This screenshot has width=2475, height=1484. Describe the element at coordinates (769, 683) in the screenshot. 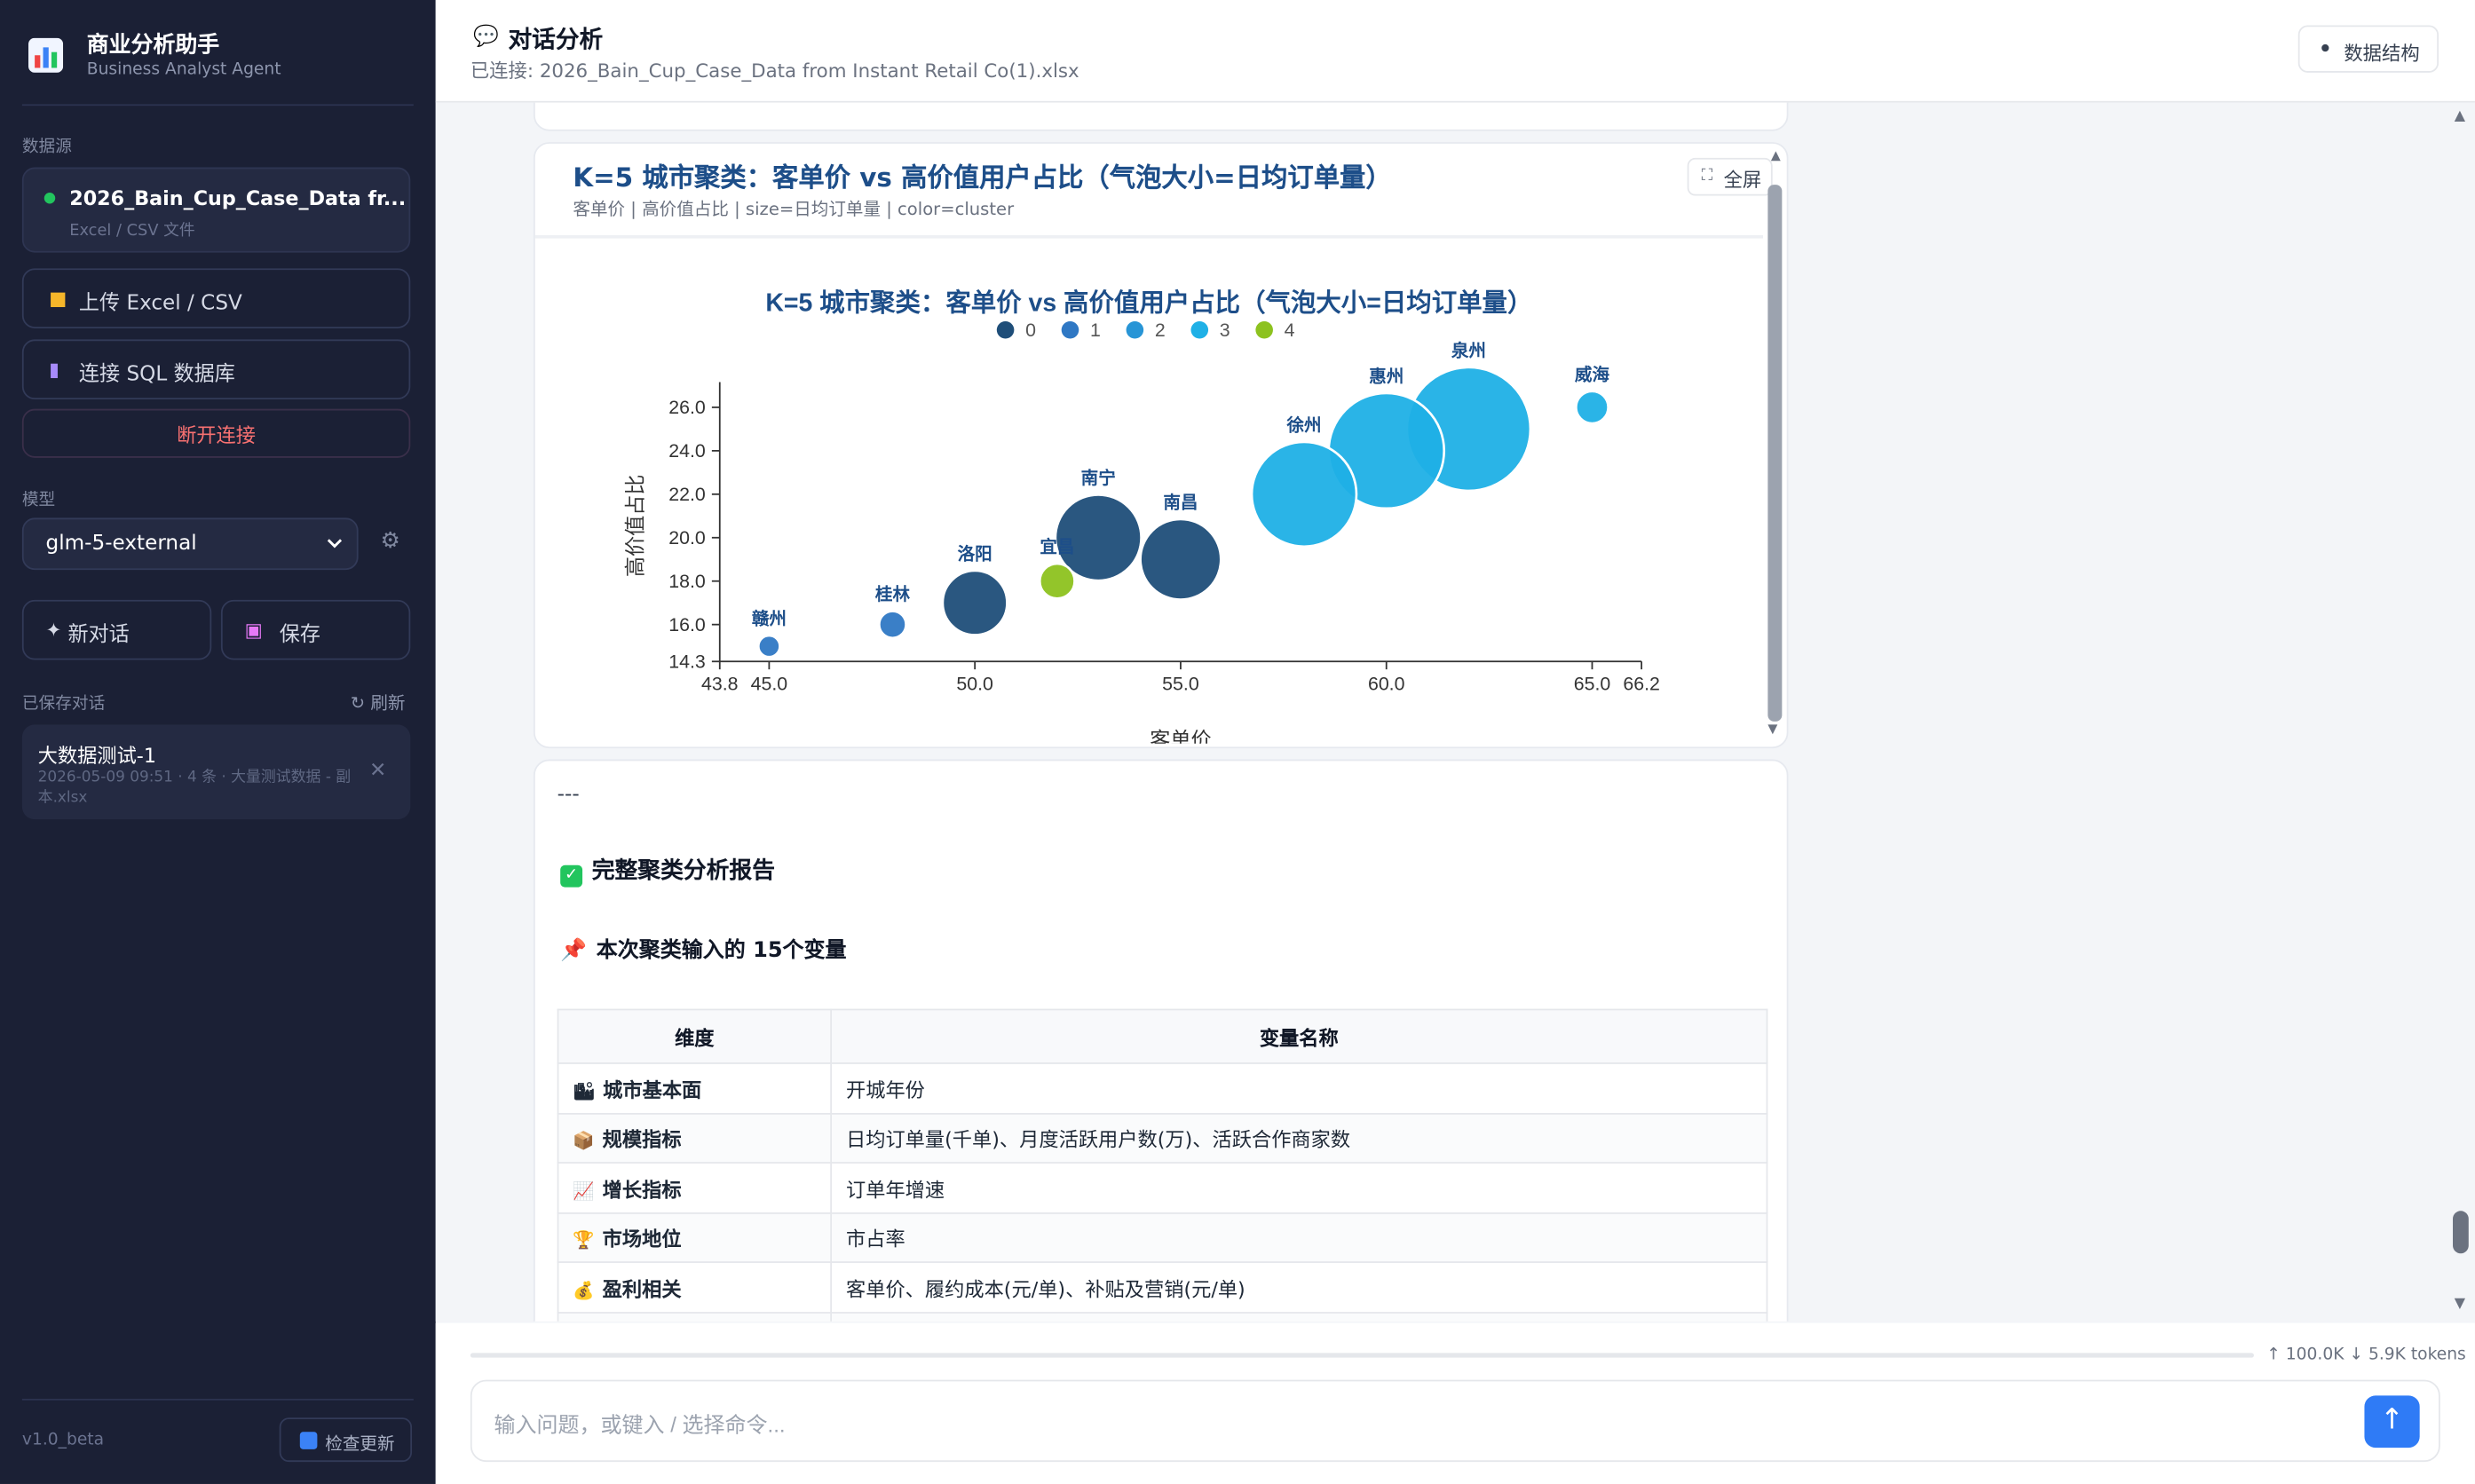

I see `x-tick-label: 45.0` at that location.